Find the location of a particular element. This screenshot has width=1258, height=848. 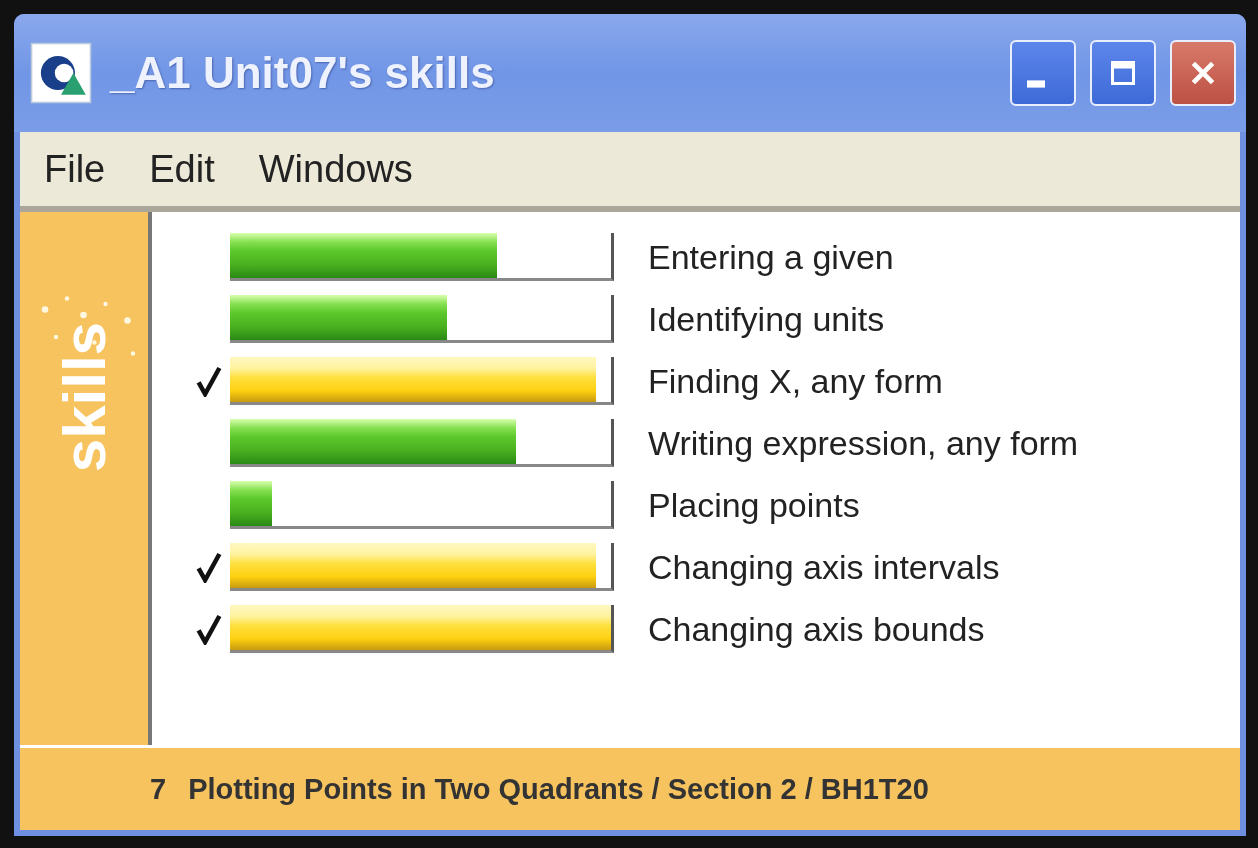

skill-label: Finding X, any form is located at coordinates (795, 381).